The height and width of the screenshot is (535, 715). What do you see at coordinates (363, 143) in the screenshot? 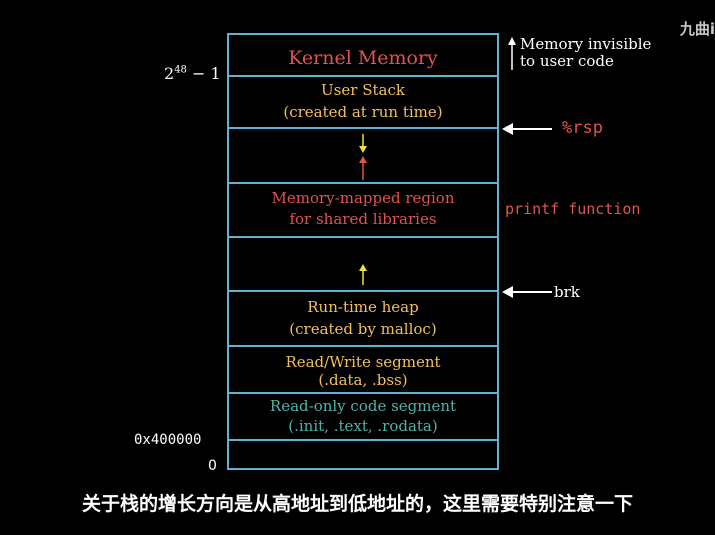
I see `stack-grow-down-arrow` at bounding box center [363, 143].